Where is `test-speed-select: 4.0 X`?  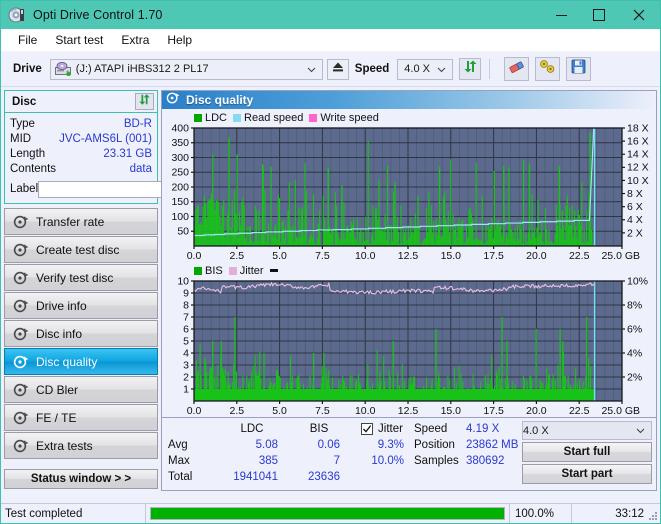 test-speed-select: 4.0 X is located at coordinates (587, 430).